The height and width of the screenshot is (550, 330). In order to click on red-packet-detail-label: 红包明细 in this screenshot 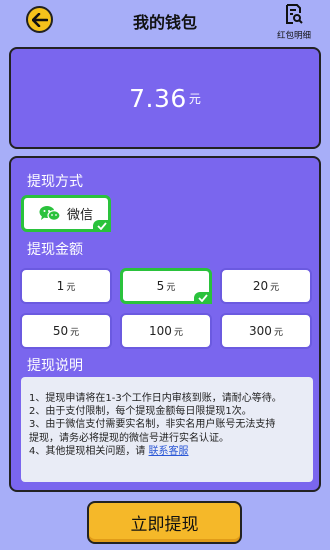, I will do `click(293, 36)`.